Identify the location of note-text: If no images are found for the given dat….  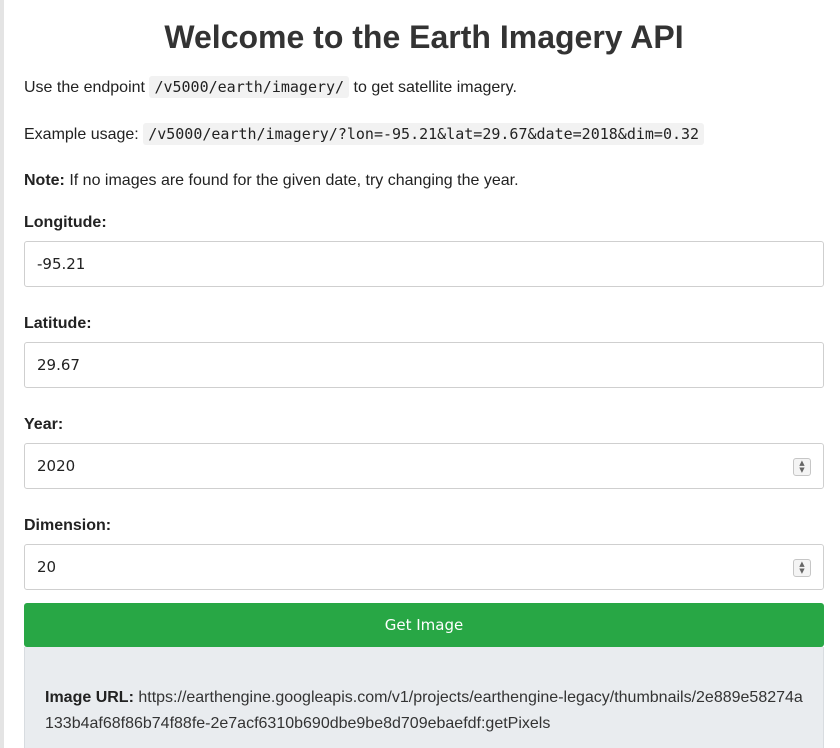
(294, 180).